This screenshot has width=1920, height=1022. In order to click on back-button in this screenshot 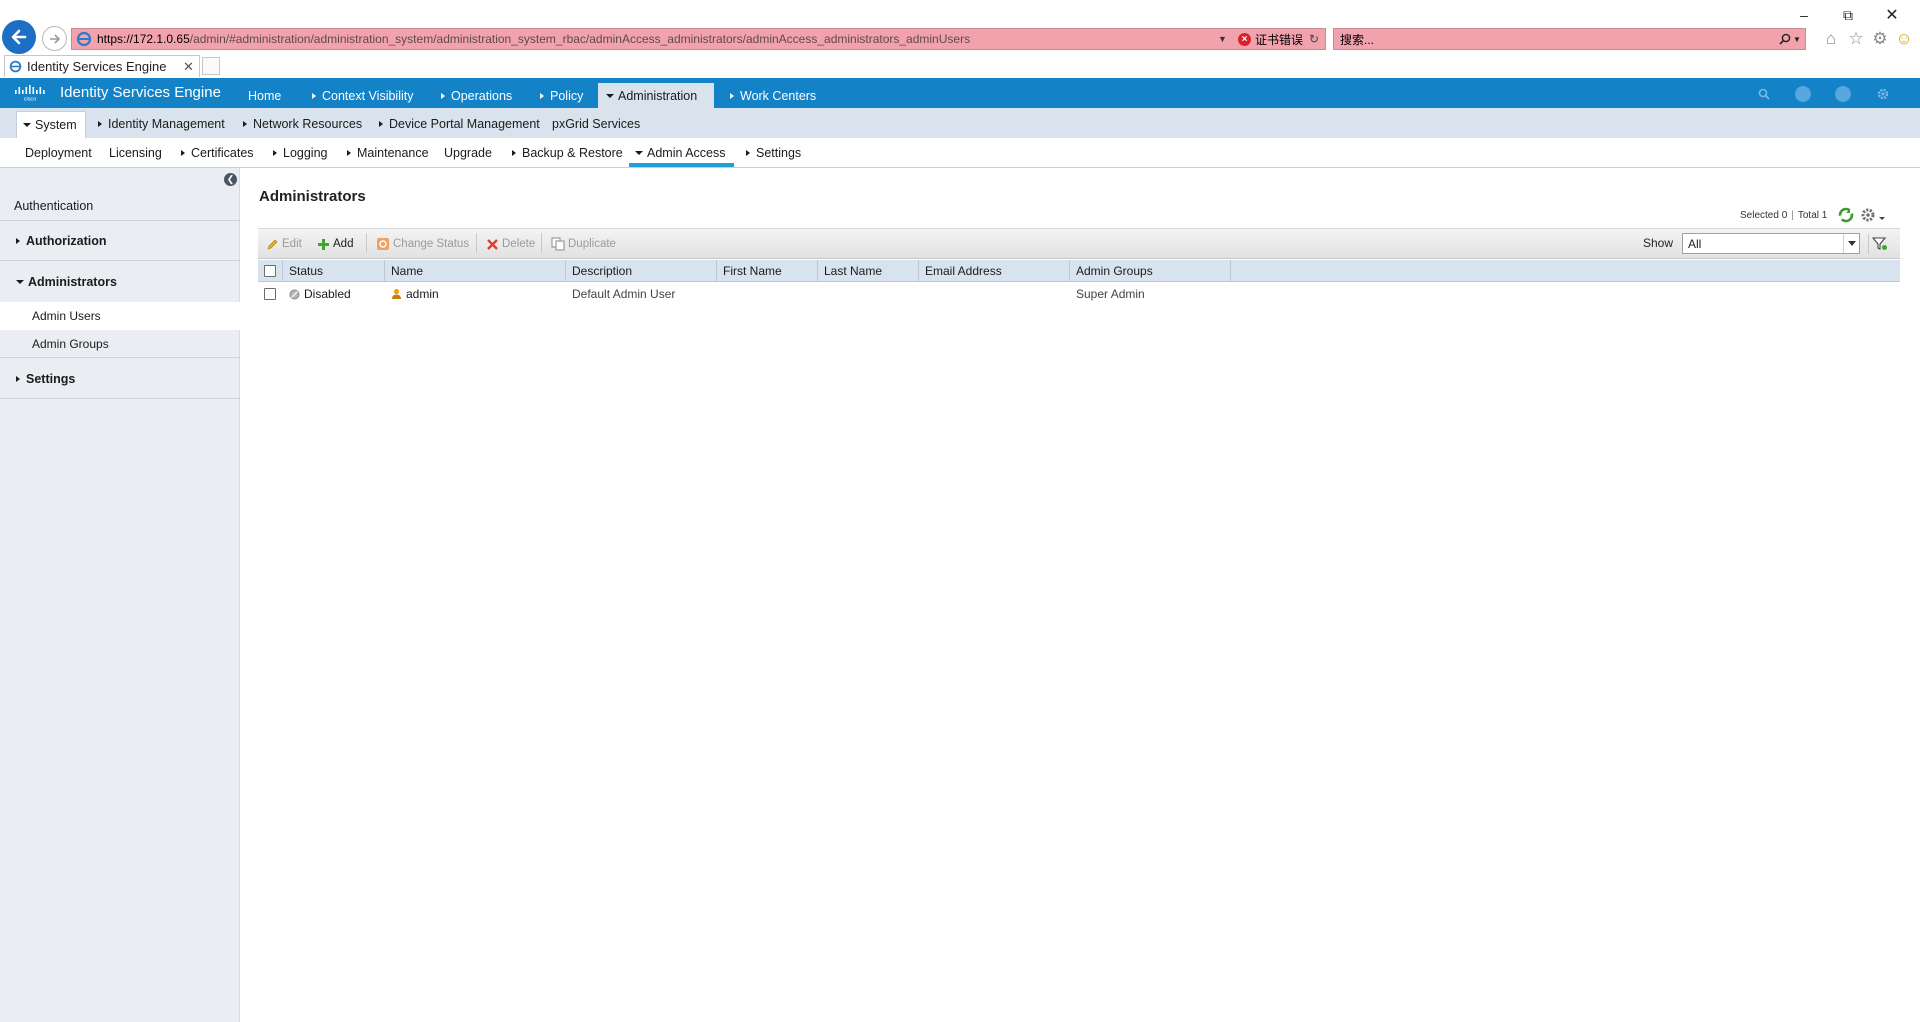, I will do `click(19, 37)`.